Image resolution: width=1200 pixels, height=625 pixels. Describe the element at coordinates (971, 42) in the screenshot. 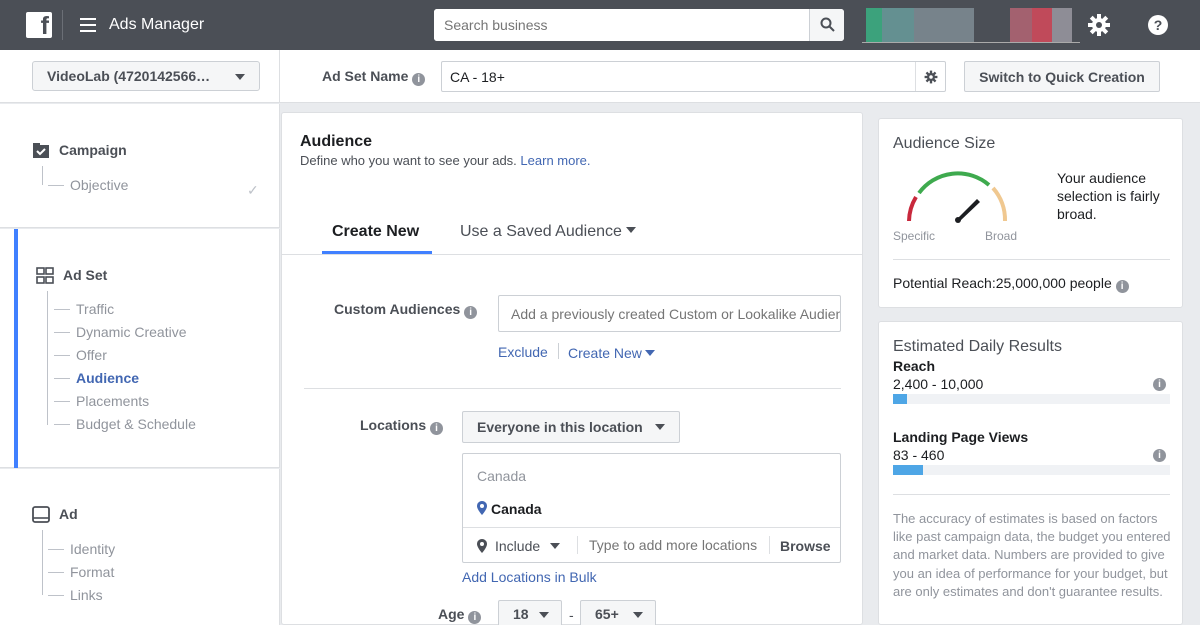

I see `account-underline` at that location.